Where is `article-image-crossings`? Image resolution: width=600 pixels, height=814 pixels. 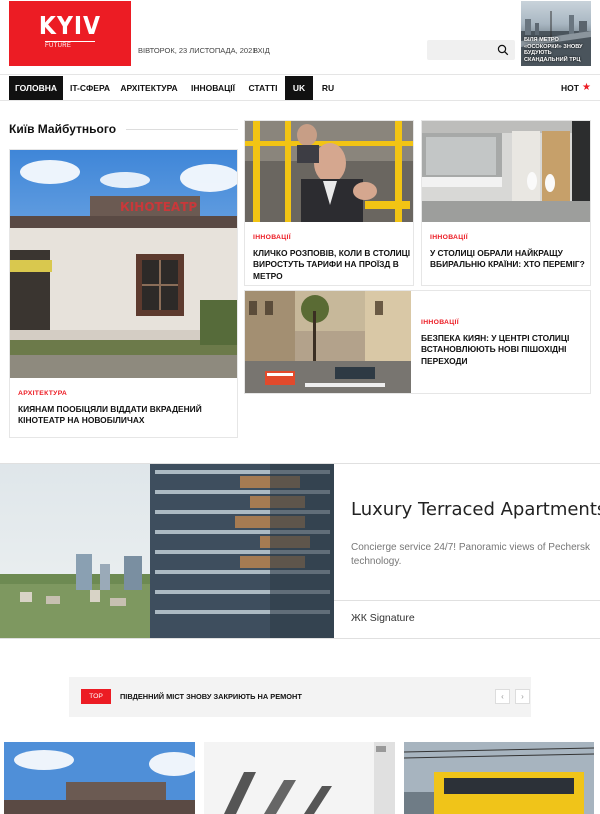
article-image-crossings is located at coordinates (328, 342).